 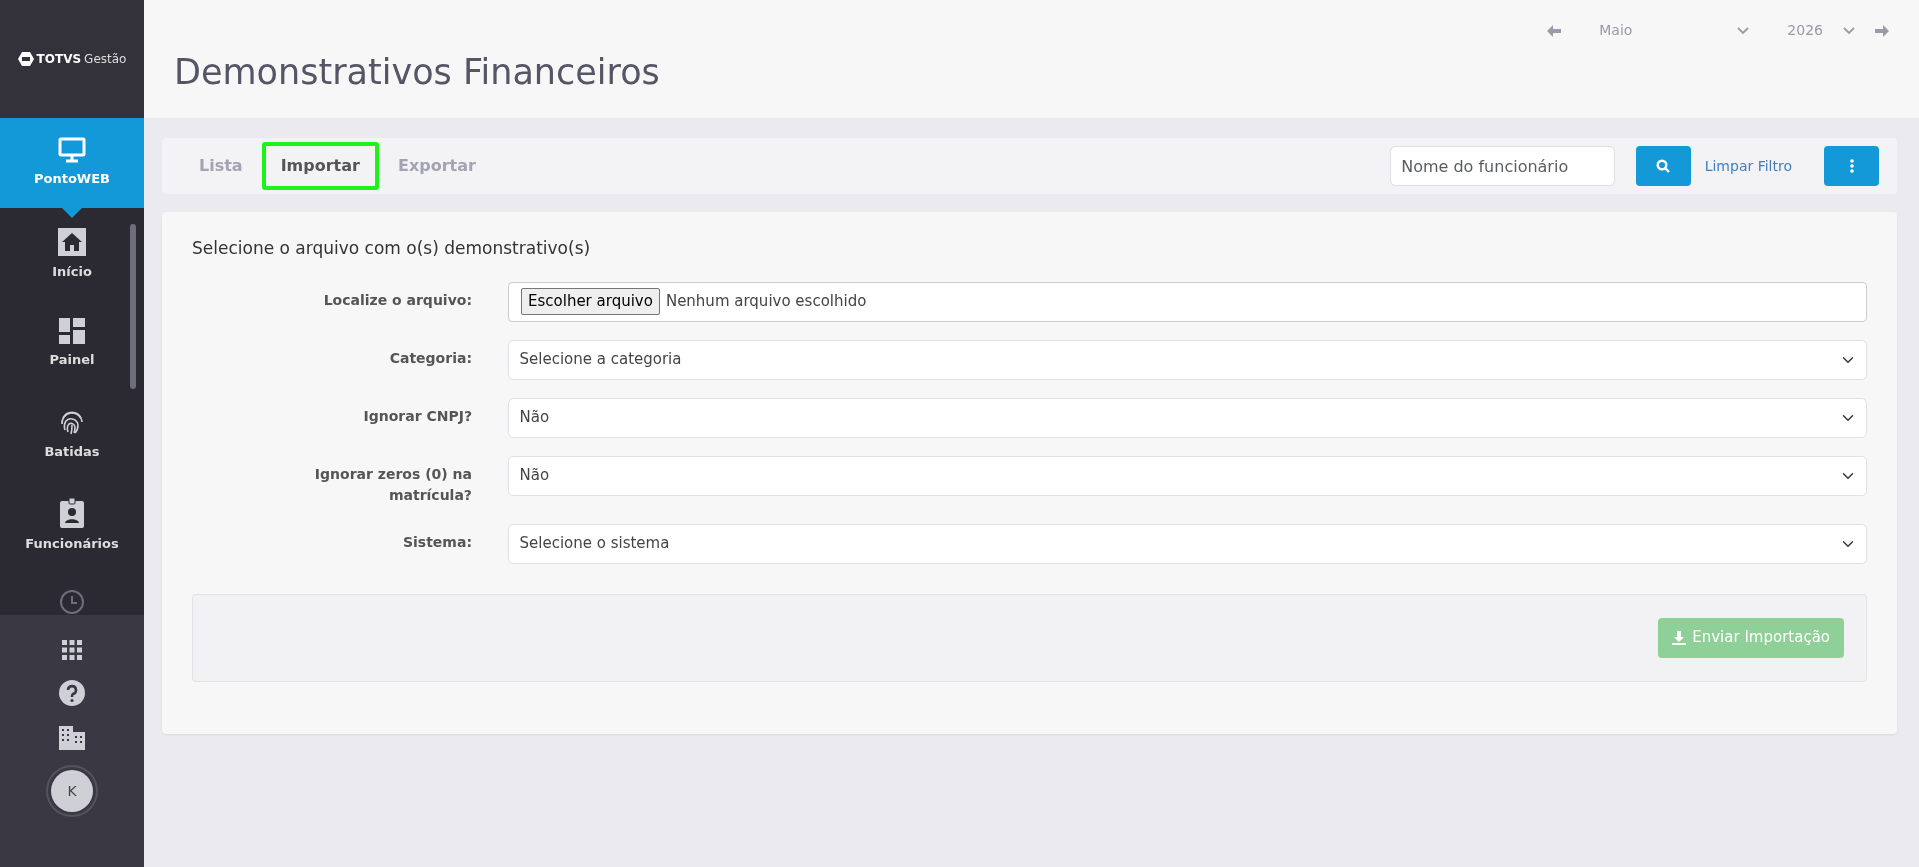 What do you see at coordinates (72, 453) in the screenshot?
I see `sidebar-item: Batidas` at bounding box center [72, 453].